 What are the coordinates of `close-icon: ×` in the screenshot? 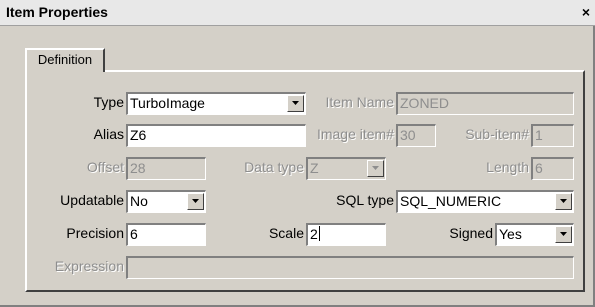 It's located at (586, 12).